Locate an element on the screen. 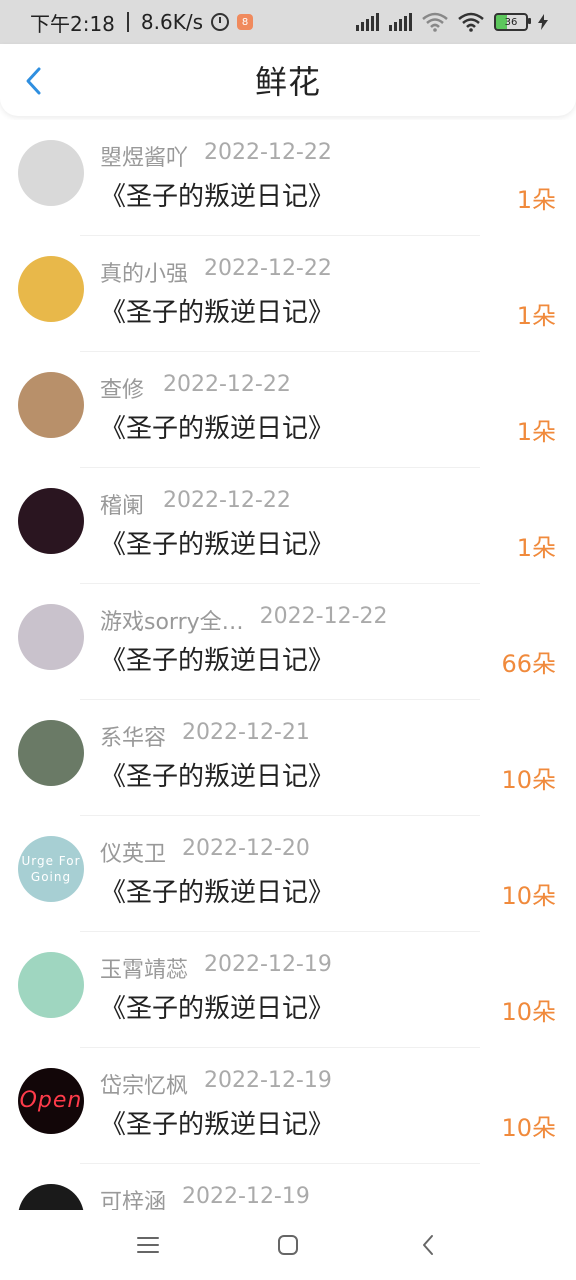 The width and height of the screenshot is (576, 1280). flower-count: 66朵 is located at coordinates (528, 664).